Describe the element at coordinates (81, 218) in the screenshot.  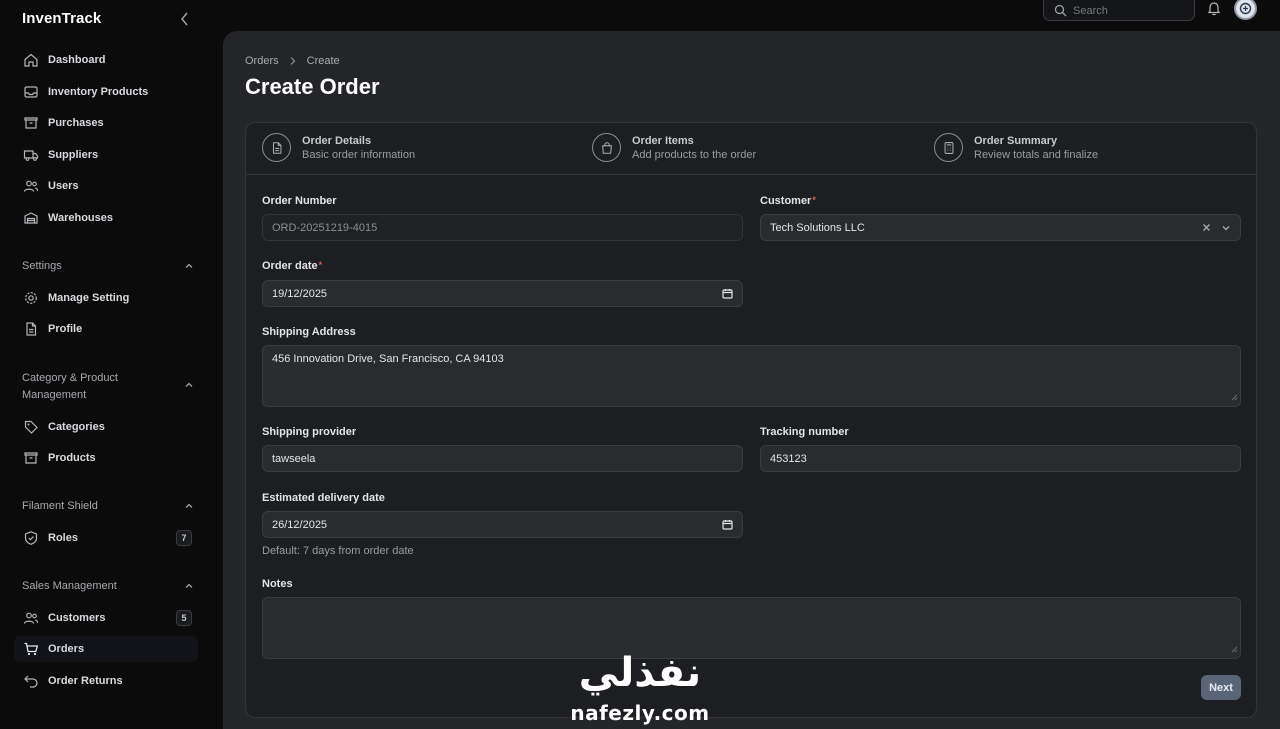
I see `sidebar-item-label: Warehouses` at that location.